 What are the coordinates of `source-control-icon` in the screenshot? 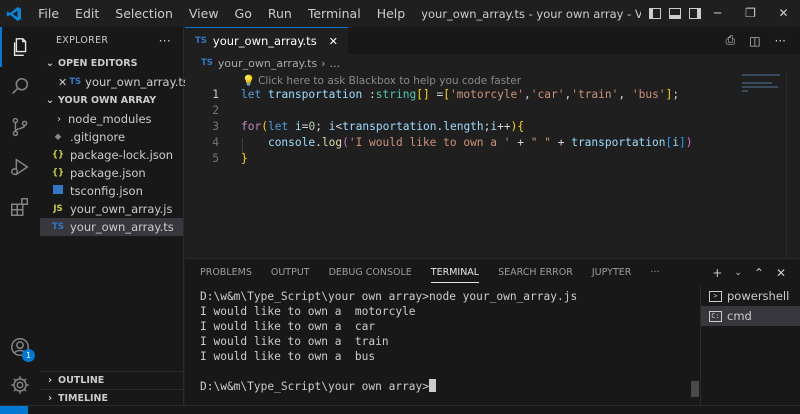 It's located at (20, 127).